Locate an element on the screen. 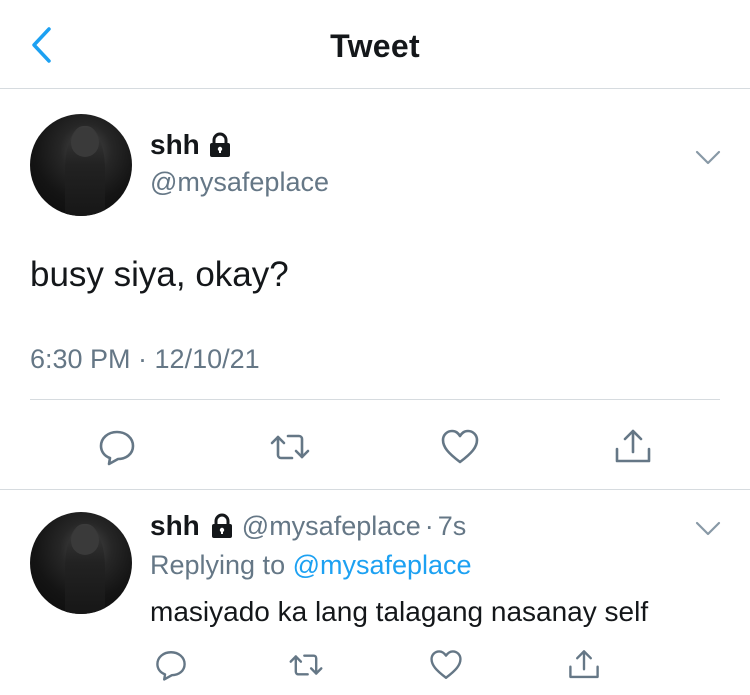 The height and width of the screenshot is (695, 750). top-nav-bar: Tweet is located at coordinates (375, 44).